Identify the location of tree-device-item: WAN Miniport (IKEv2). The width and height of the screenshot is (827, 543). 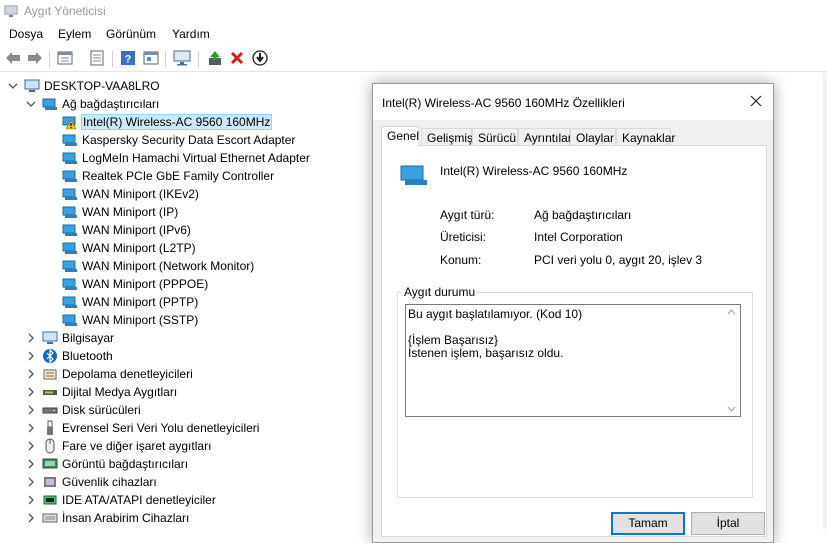
(130, 194).